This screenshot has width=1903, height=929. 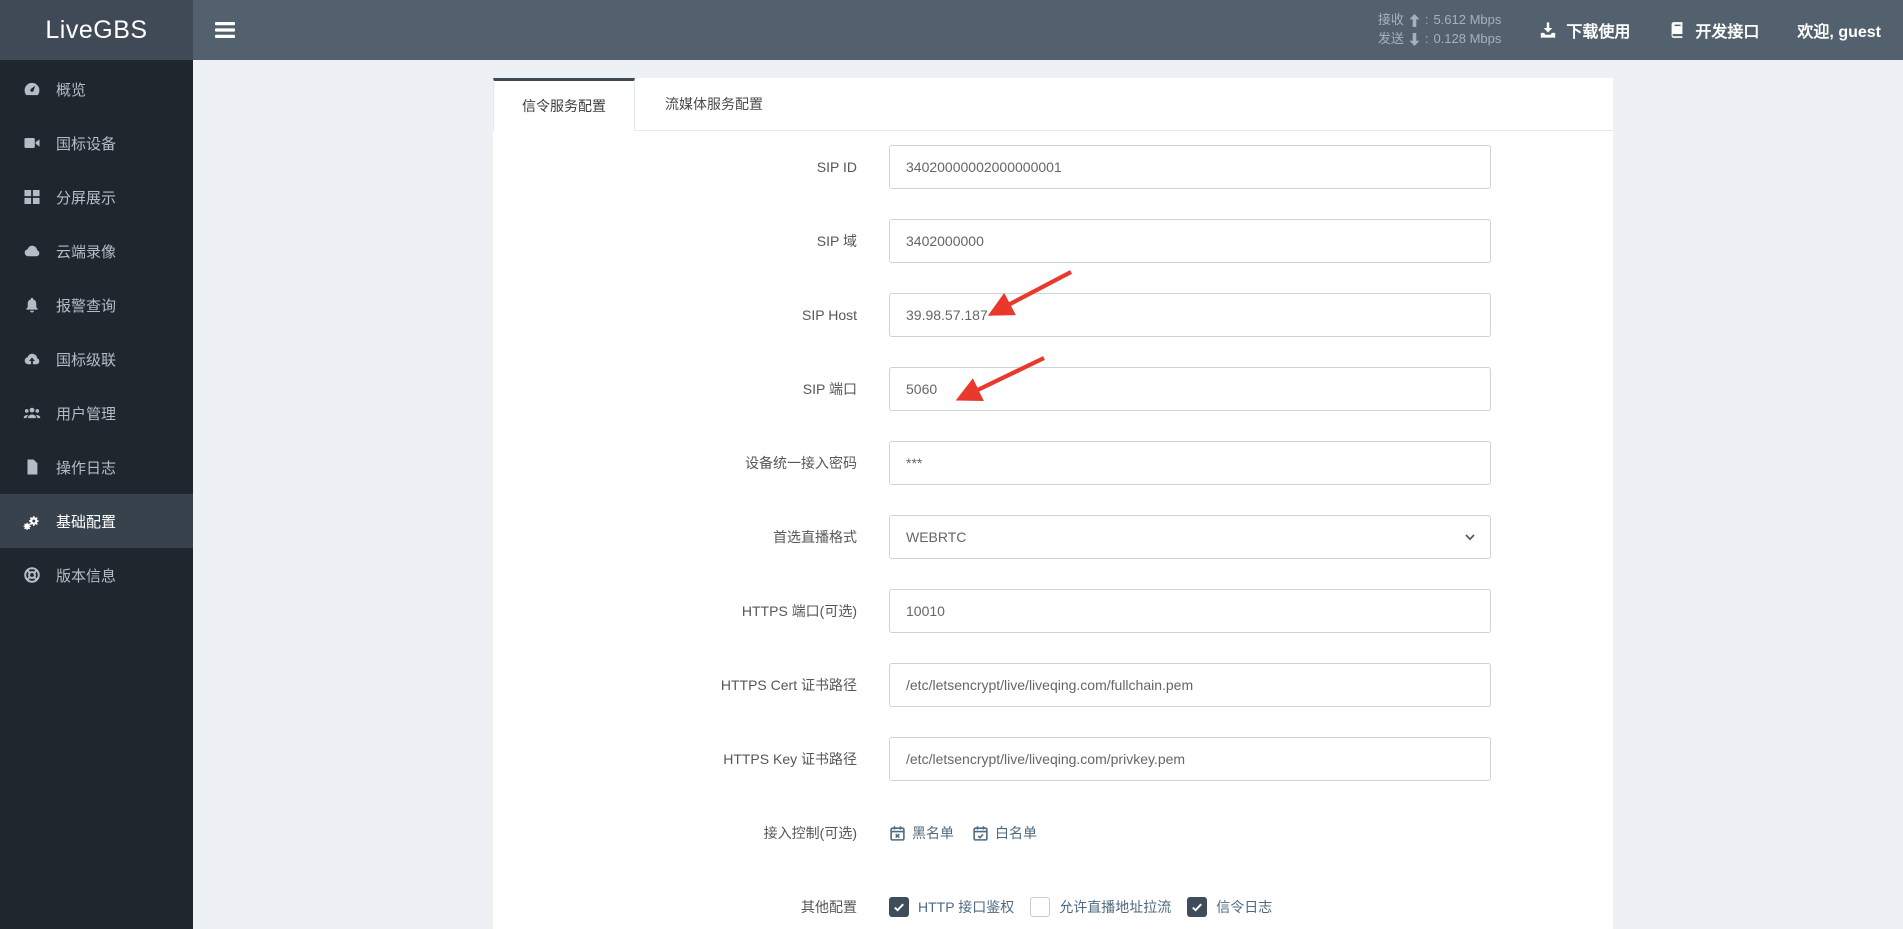 I want to click on sidebar-item-报警查询: 报警查询, so click(x=96, y=305).